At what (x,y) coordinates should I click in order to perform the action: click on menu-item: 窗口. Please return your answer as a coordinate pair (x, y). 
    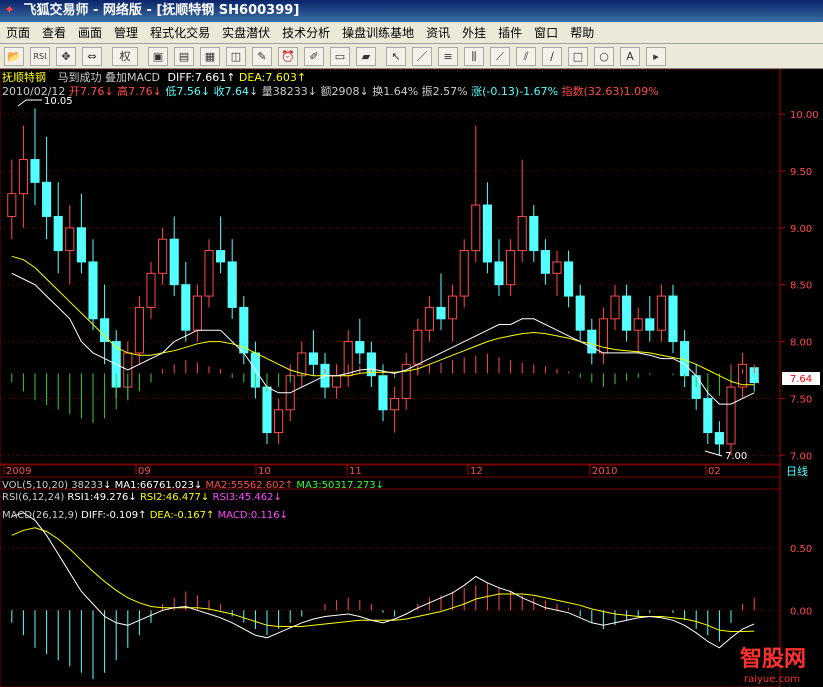
    Looking at the image, I should click on (546, 33).